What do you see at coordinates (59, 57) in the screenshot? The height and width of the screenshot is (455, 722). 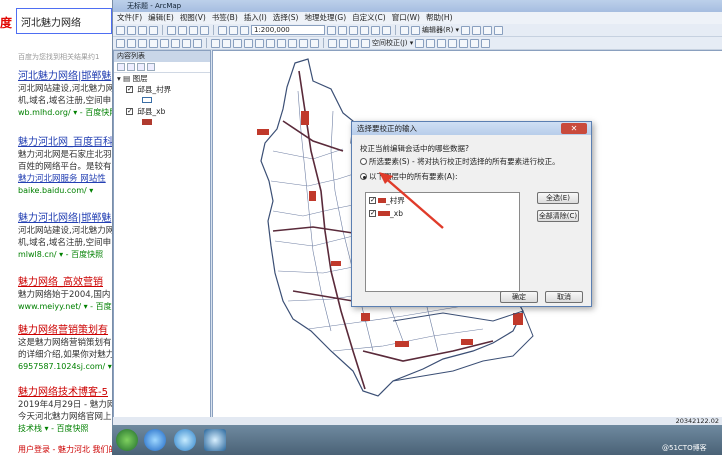 I see `result-count-note: 百度为您找到相关结果约1` at bounding box center [59, 57].